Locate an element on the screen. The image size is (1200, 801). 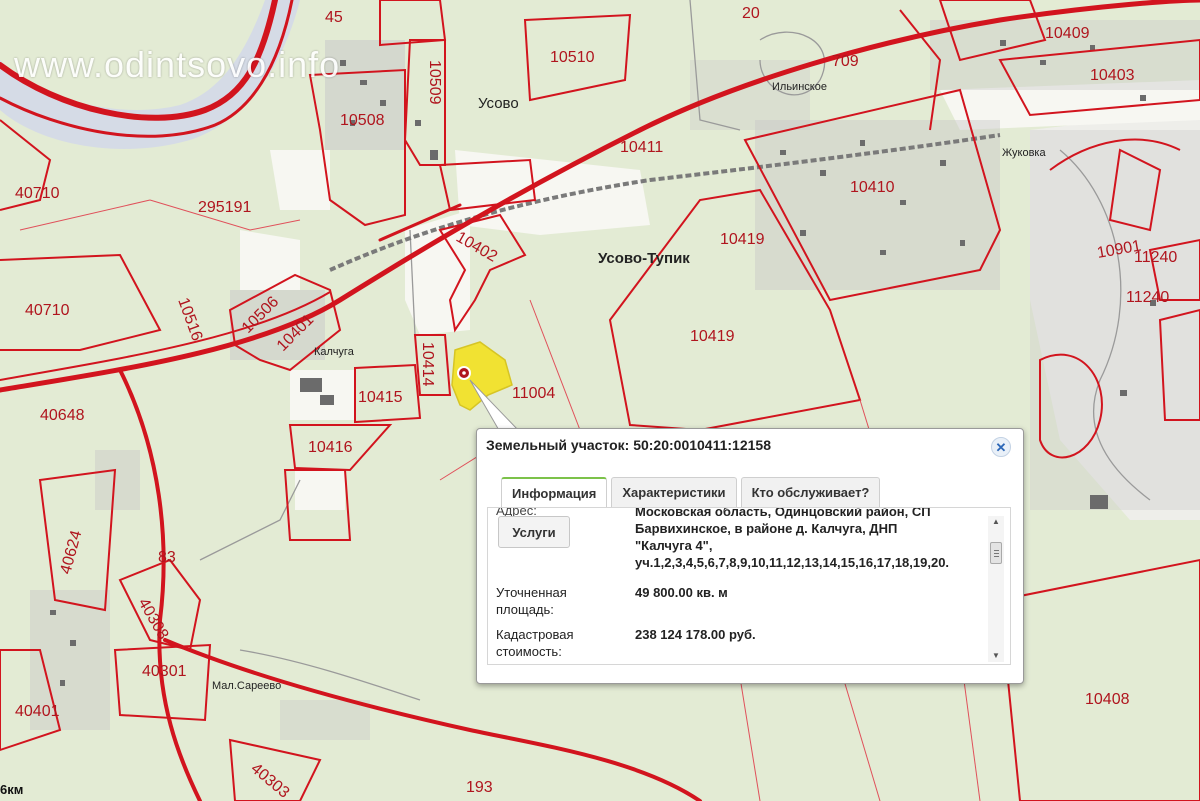
address-line: "Калчуга 4", is located at coordinates (674, 545).